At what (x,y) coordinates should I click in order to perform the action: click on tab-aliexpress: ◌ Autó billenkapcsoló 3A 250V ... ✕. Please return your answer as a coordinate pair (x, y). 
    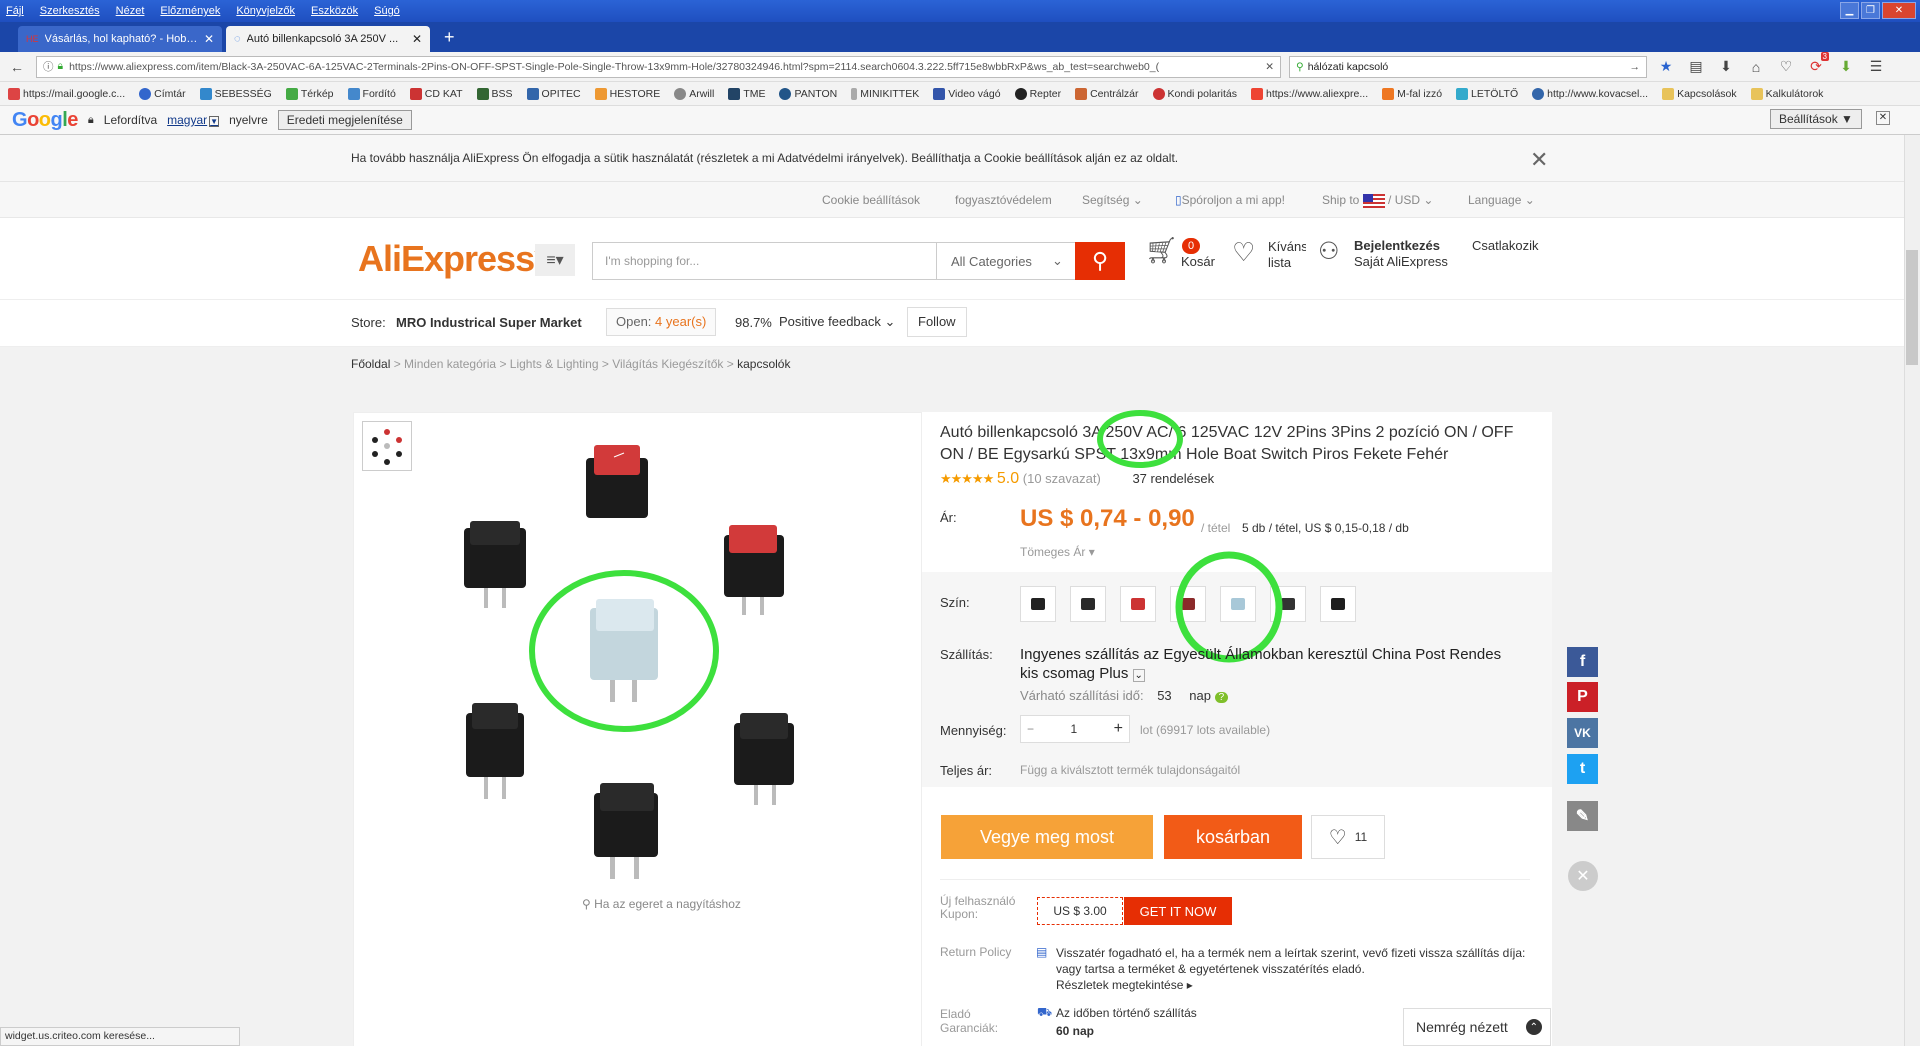
    Looking at the image, I should click on (328, 39).